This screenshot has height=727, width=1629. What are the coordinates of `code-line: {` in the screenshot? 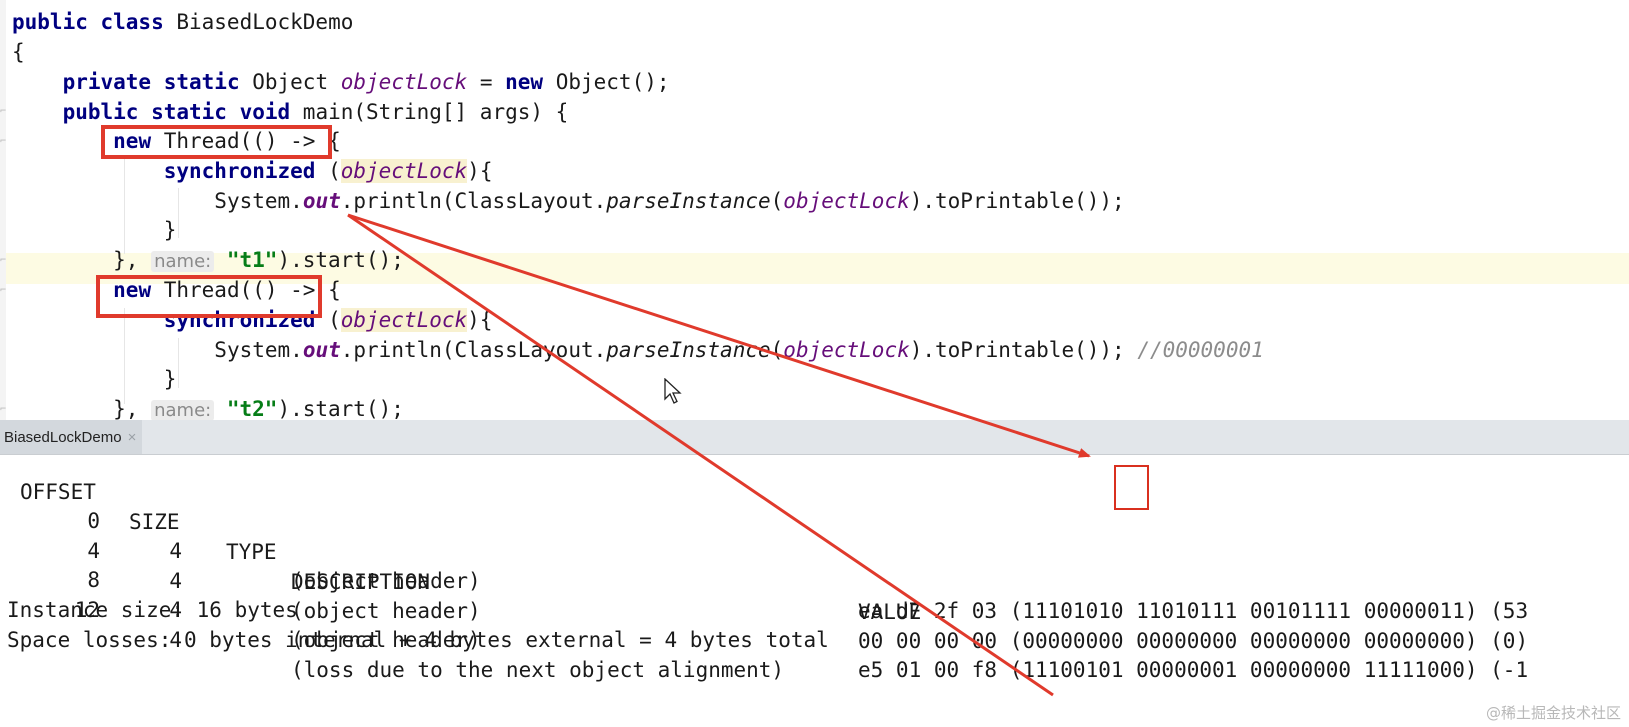 It's located at (18, 52).